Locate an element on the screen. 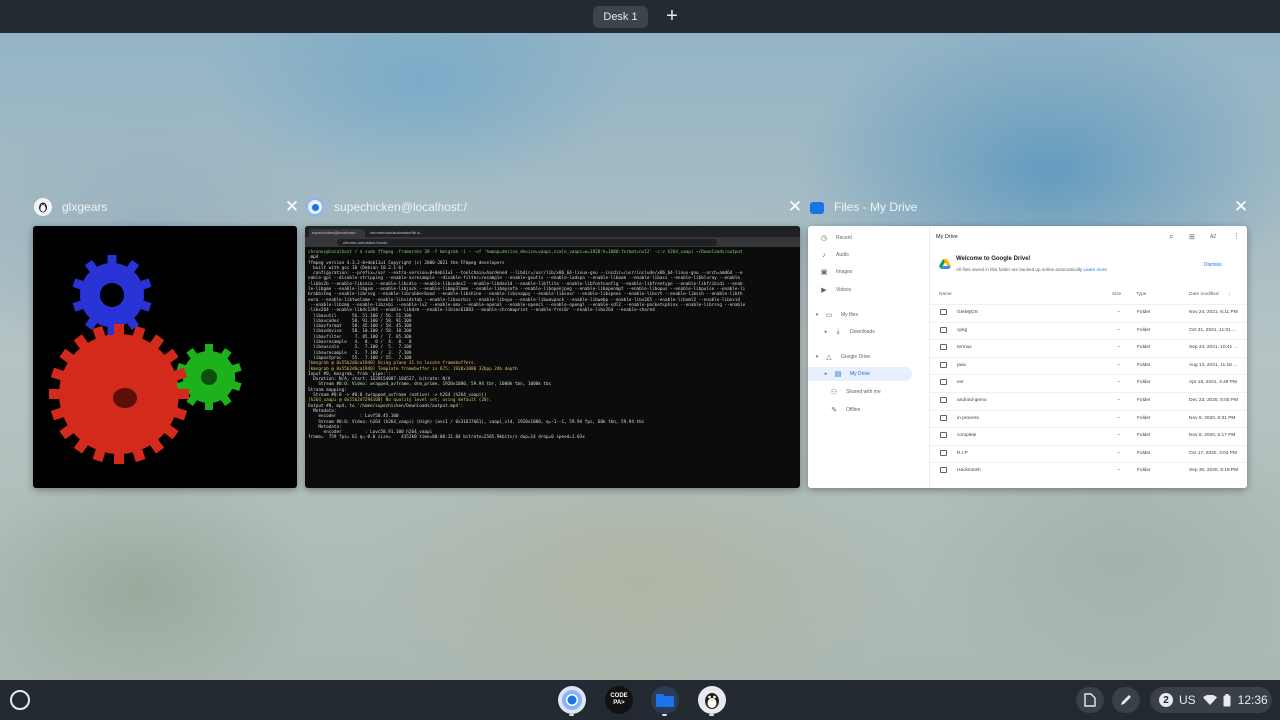 The height and width of the screenshot is (720, 1280). file-row: complete -- Folder Nov 8, 2020, 6:17 PM is located at coordinates (1088, 435).